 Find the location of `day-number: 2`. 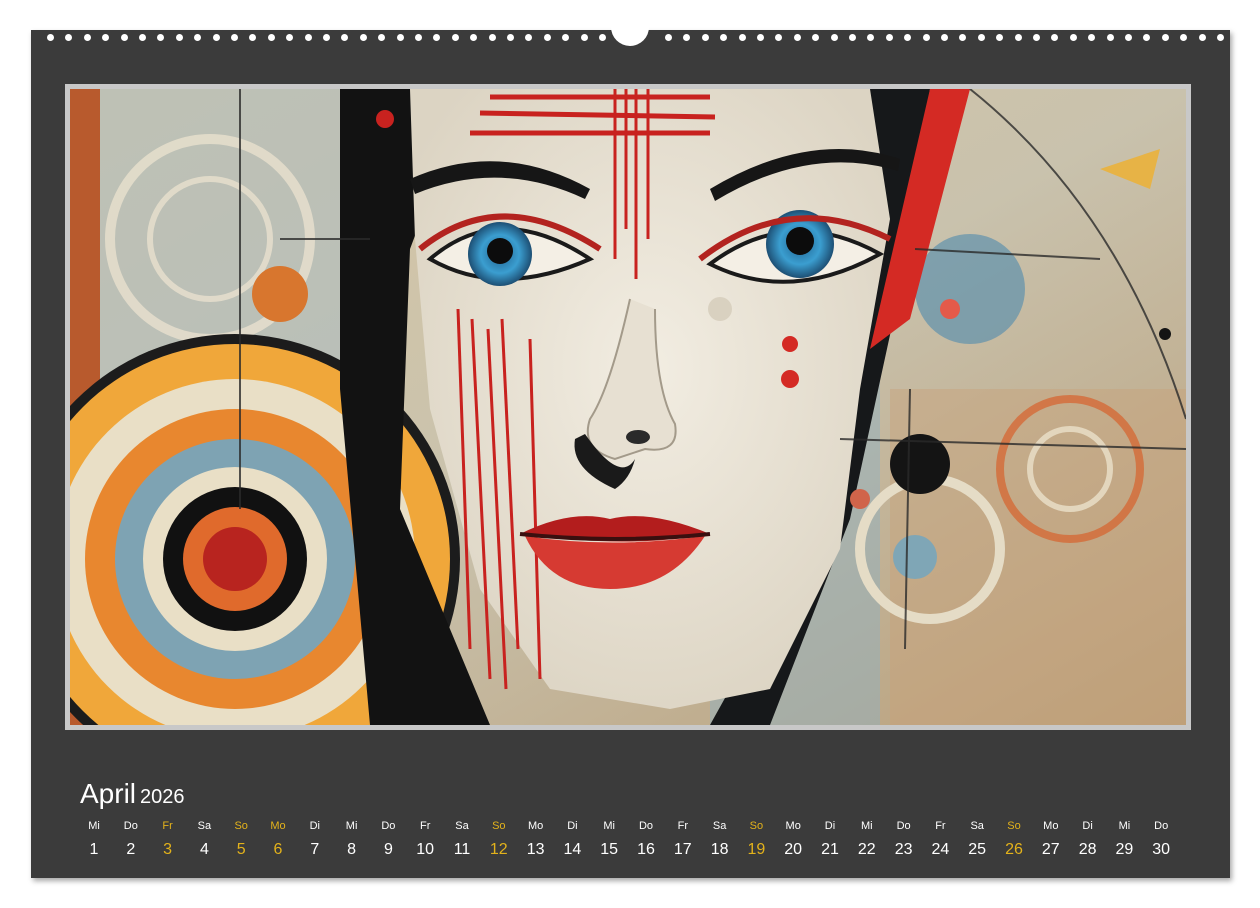

day-number: 2 is located at coordinates (131, 849).